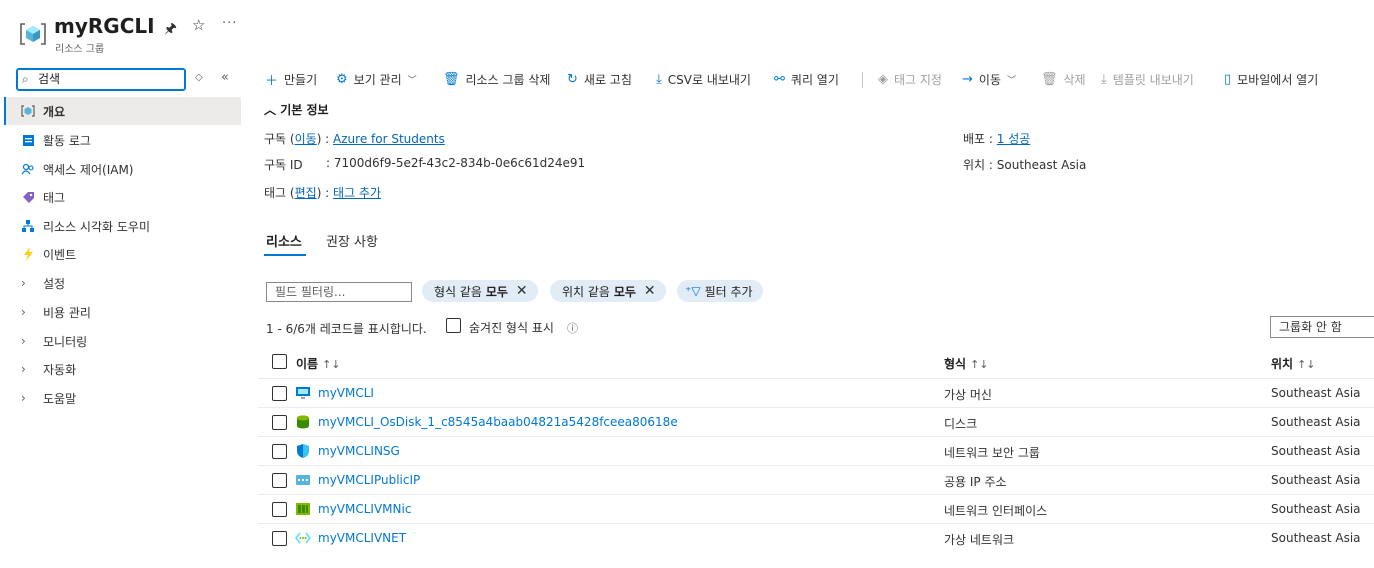 The width and height of the screenshot is (1374, 568). Describe the element at coordinates (352, 240) in the screenshot. I see `tab-recommendations: 권장 사항` at that location.